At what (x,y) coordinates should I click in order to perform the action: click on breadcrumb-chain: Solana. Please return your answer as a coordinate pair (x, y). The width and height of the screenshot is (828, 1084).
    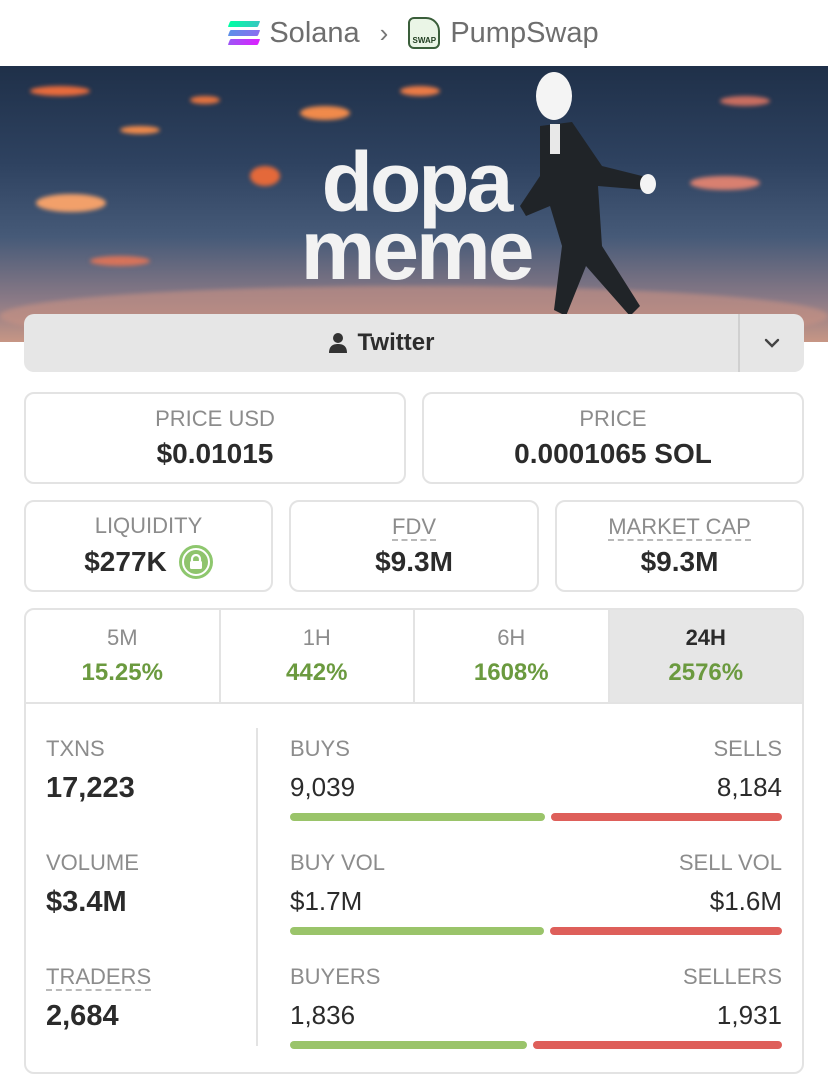
    Looking at the image, I should click on (294, 33).